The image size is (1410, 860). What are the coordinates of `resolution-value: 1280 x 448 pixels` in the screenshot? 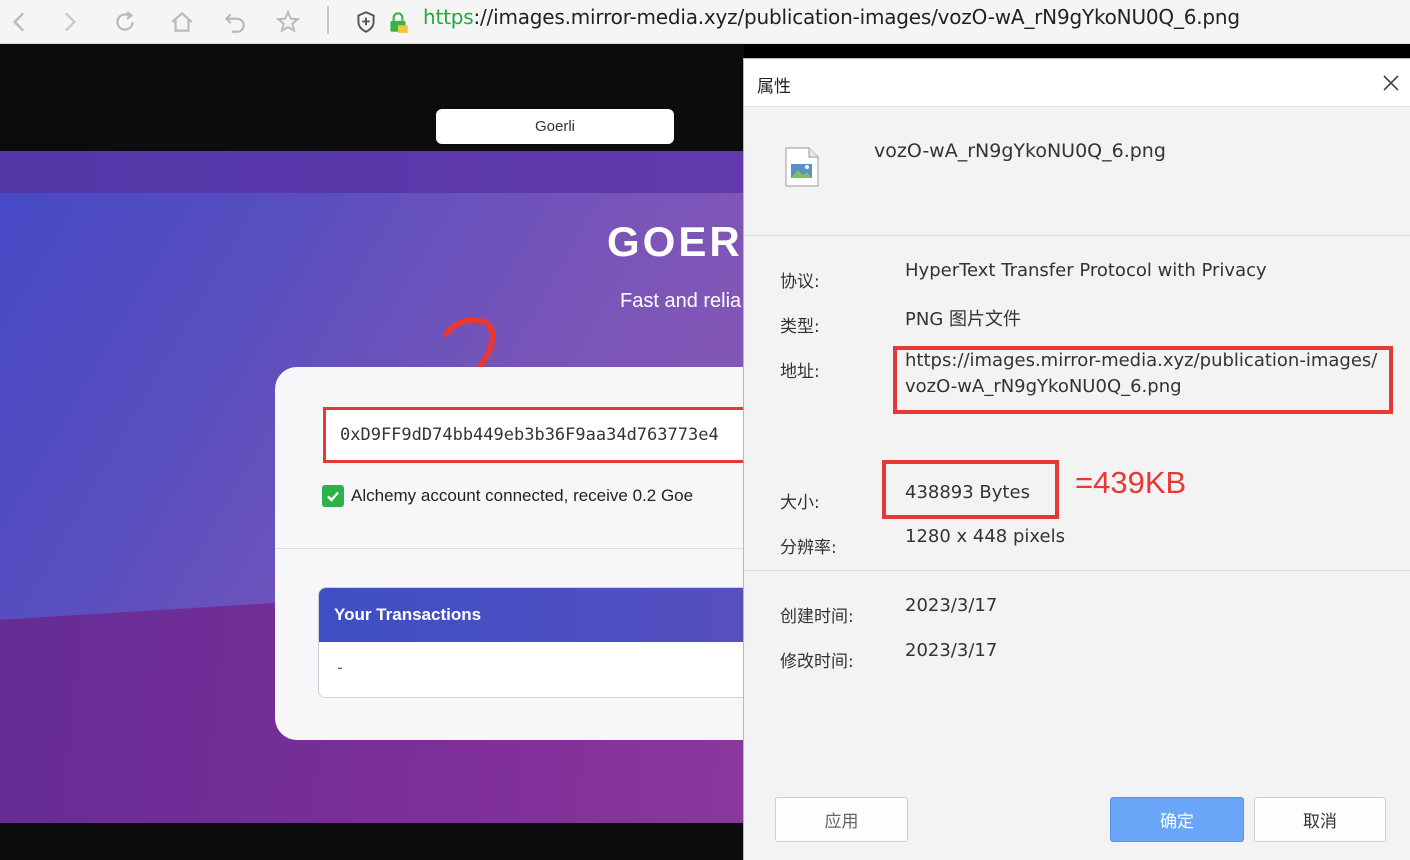 It's located at (985, 536).